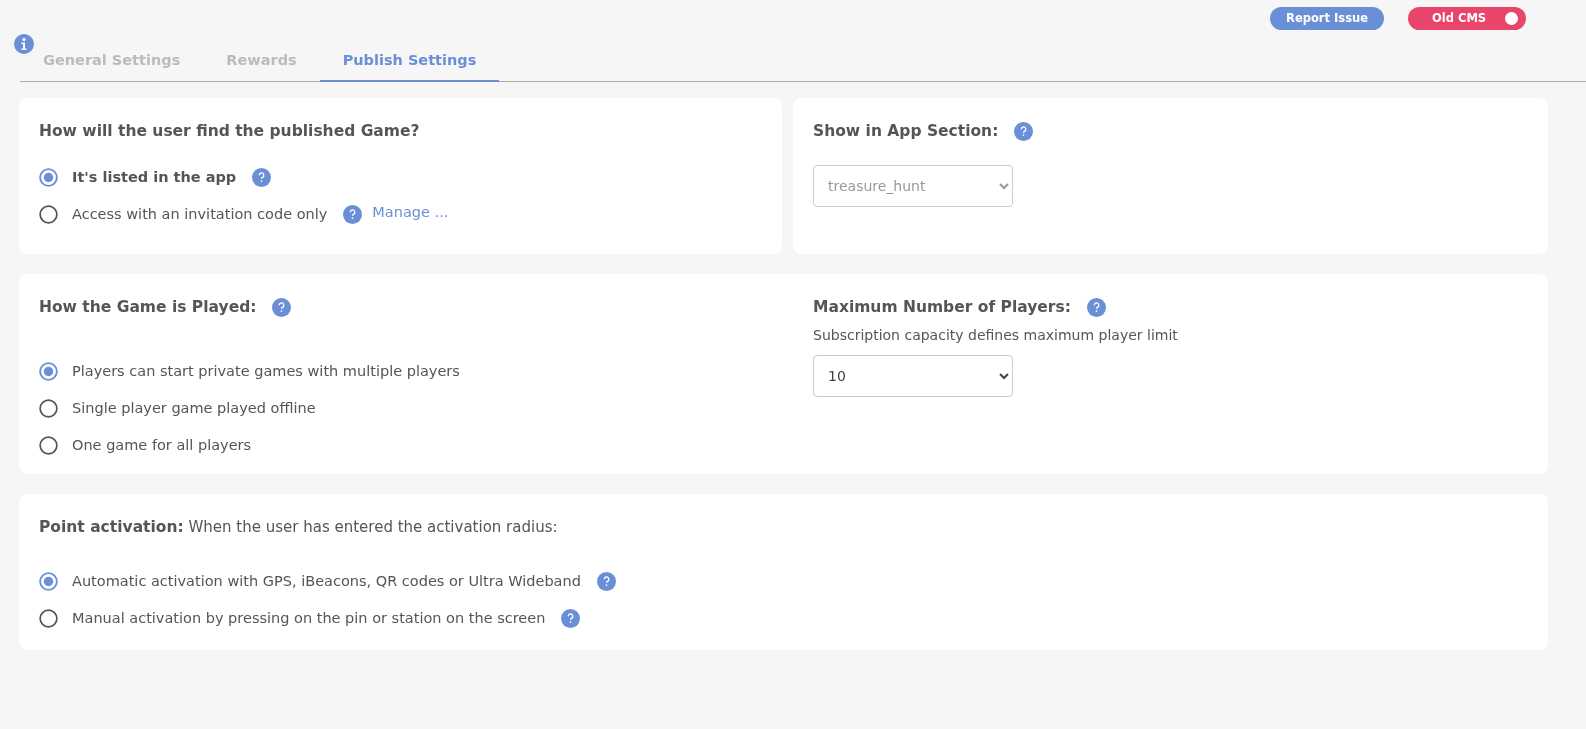  I want to click on option-label: Players can start private games with multiple players, so click(266, 371).